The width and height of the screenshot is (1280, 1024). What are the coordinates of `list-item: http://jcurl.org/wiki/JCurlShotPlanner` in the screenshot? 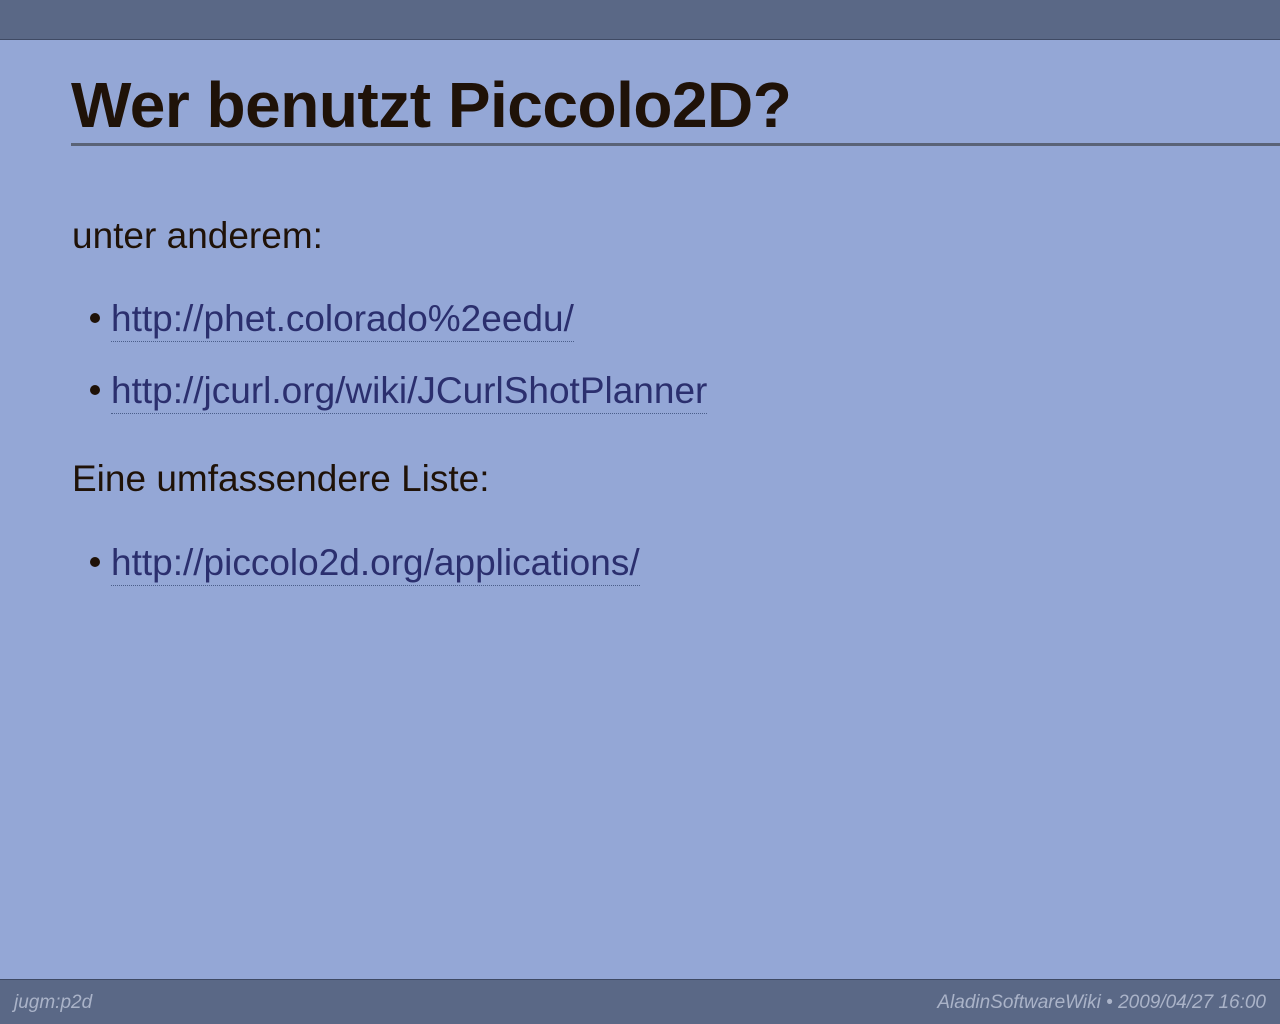 It's located at (399, 405).